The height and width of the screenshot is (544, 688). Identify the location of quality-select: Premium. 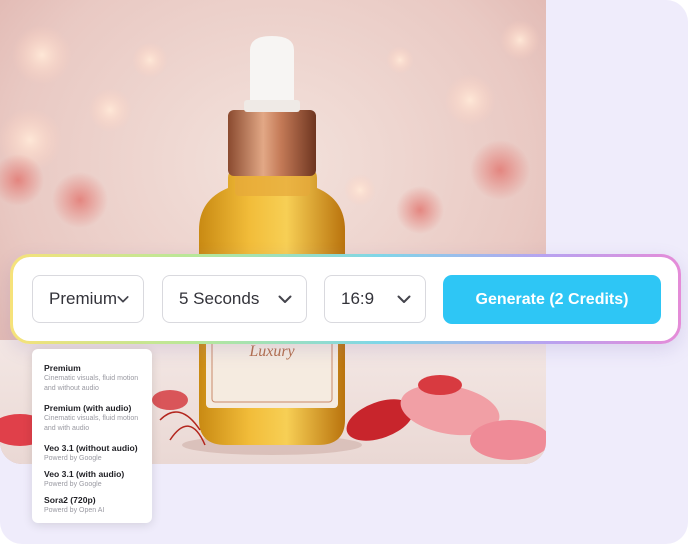
(88, 299).